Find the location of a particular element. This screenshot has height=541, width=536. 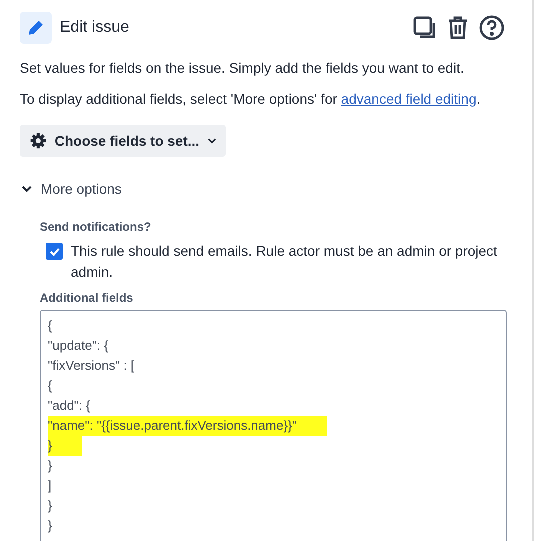

advanced-note-text: To display additional fields, select 'More options' for advanced field editing. is located at coordinates (251, 99).